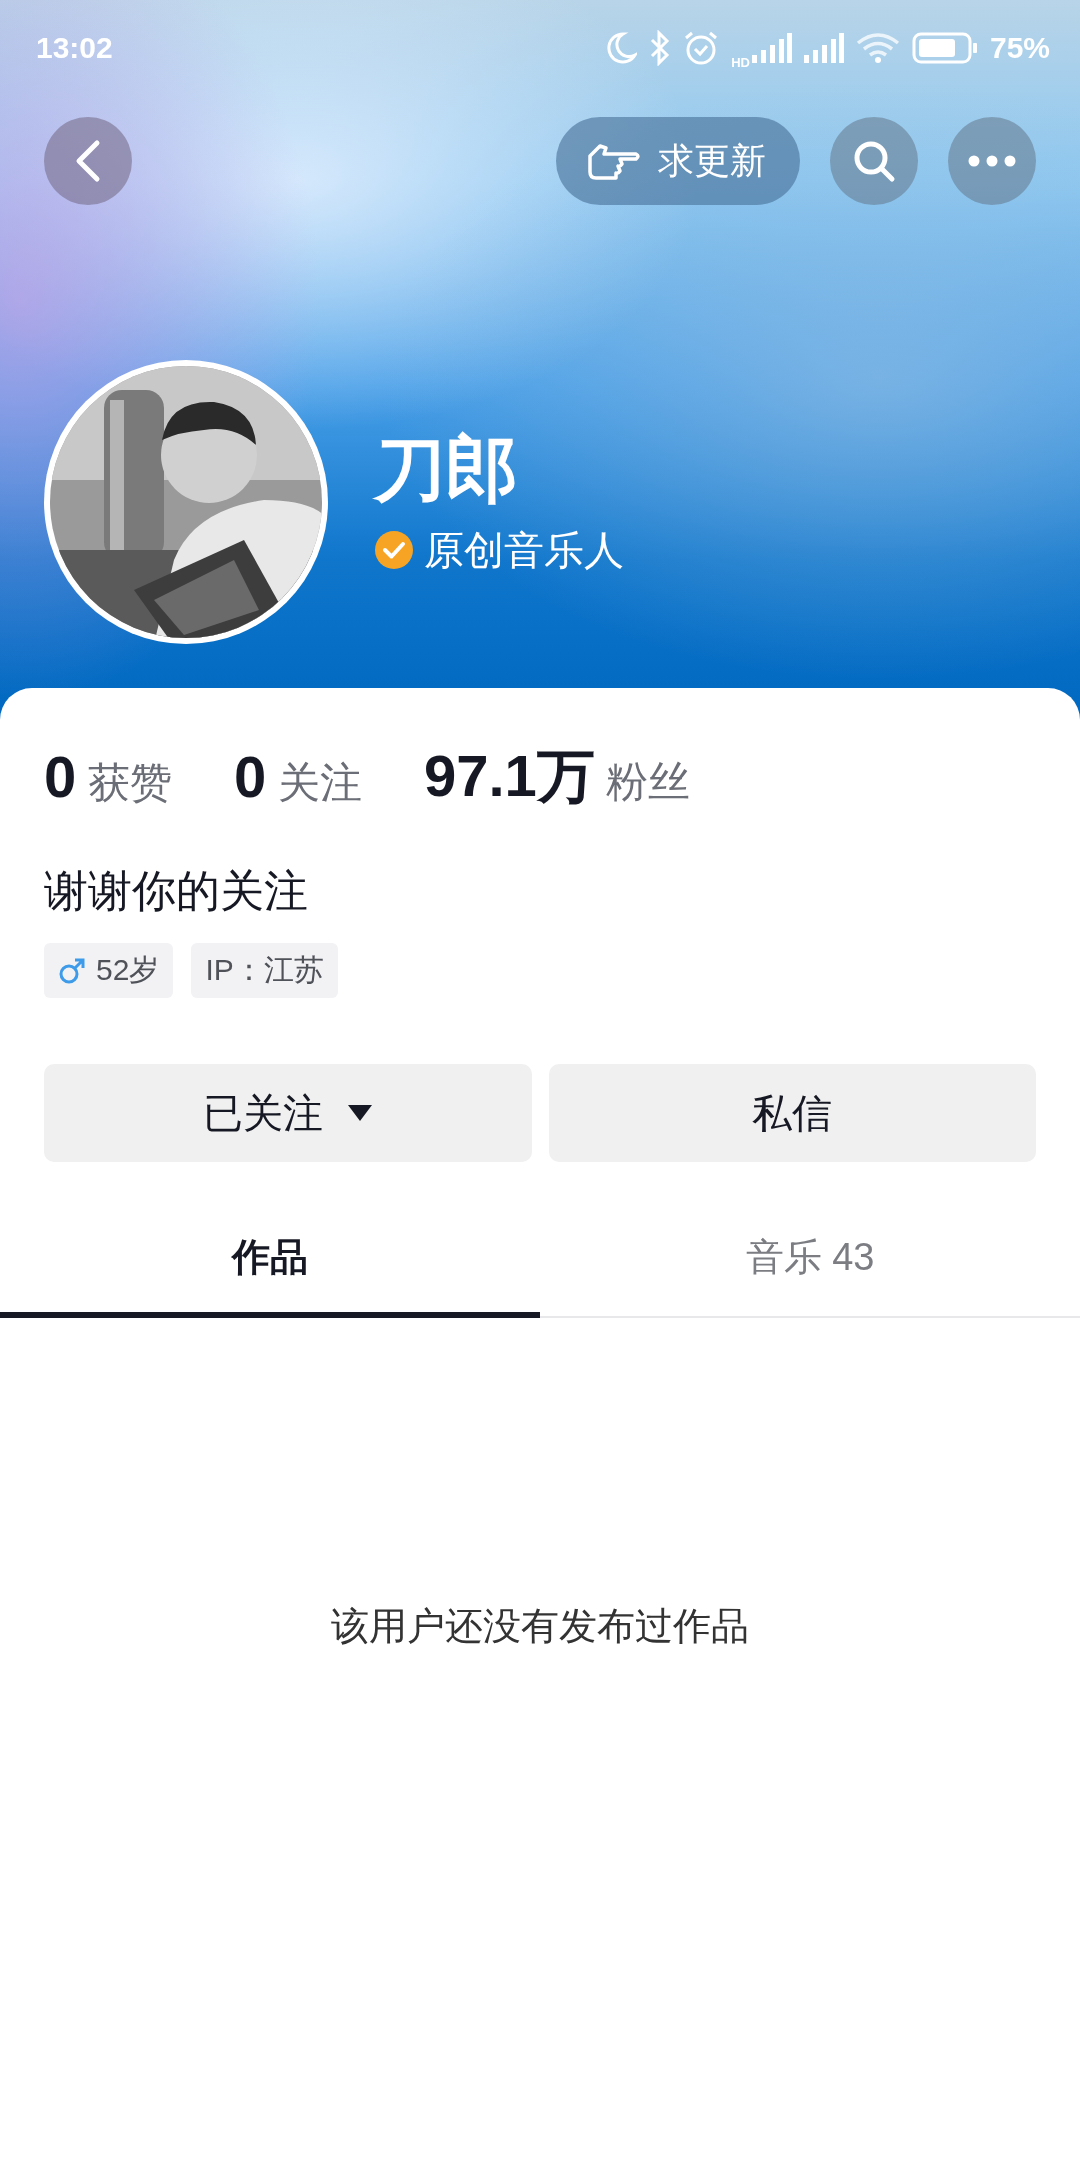  Describe the element at coordinates (701, 47) in the screenshot. I see `alarm-icon` at that location.